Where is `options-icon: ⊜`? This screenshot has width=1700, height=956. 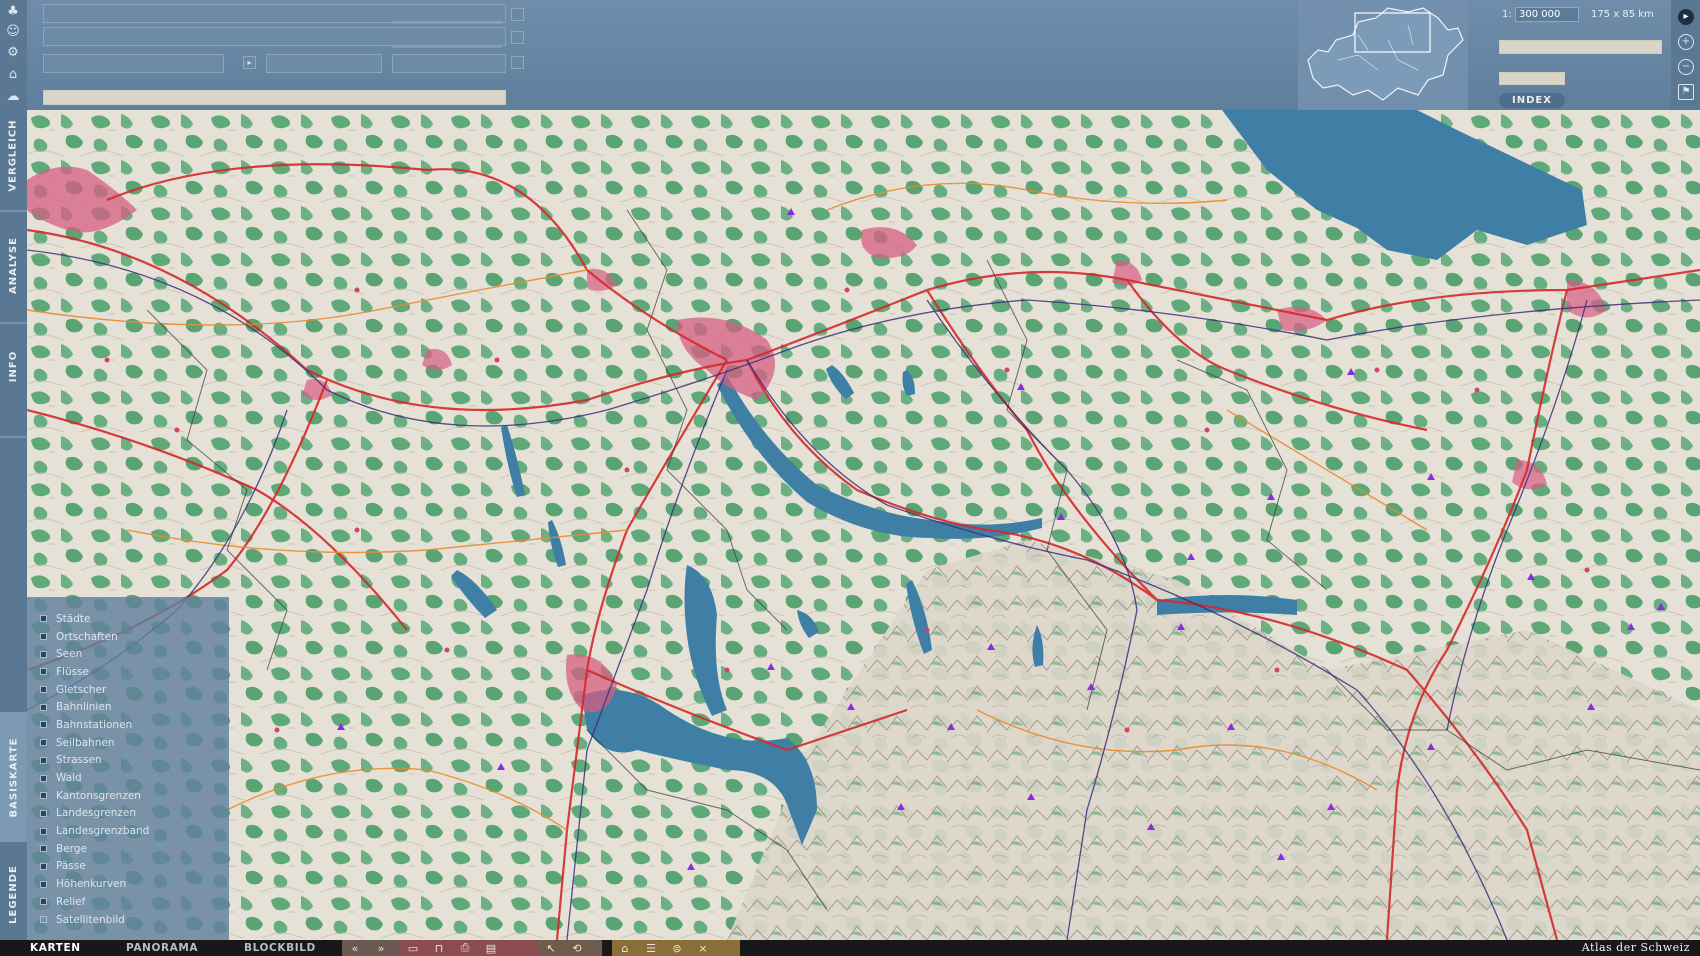
options-icon: ⊜ is located at coordinates (677, 948).